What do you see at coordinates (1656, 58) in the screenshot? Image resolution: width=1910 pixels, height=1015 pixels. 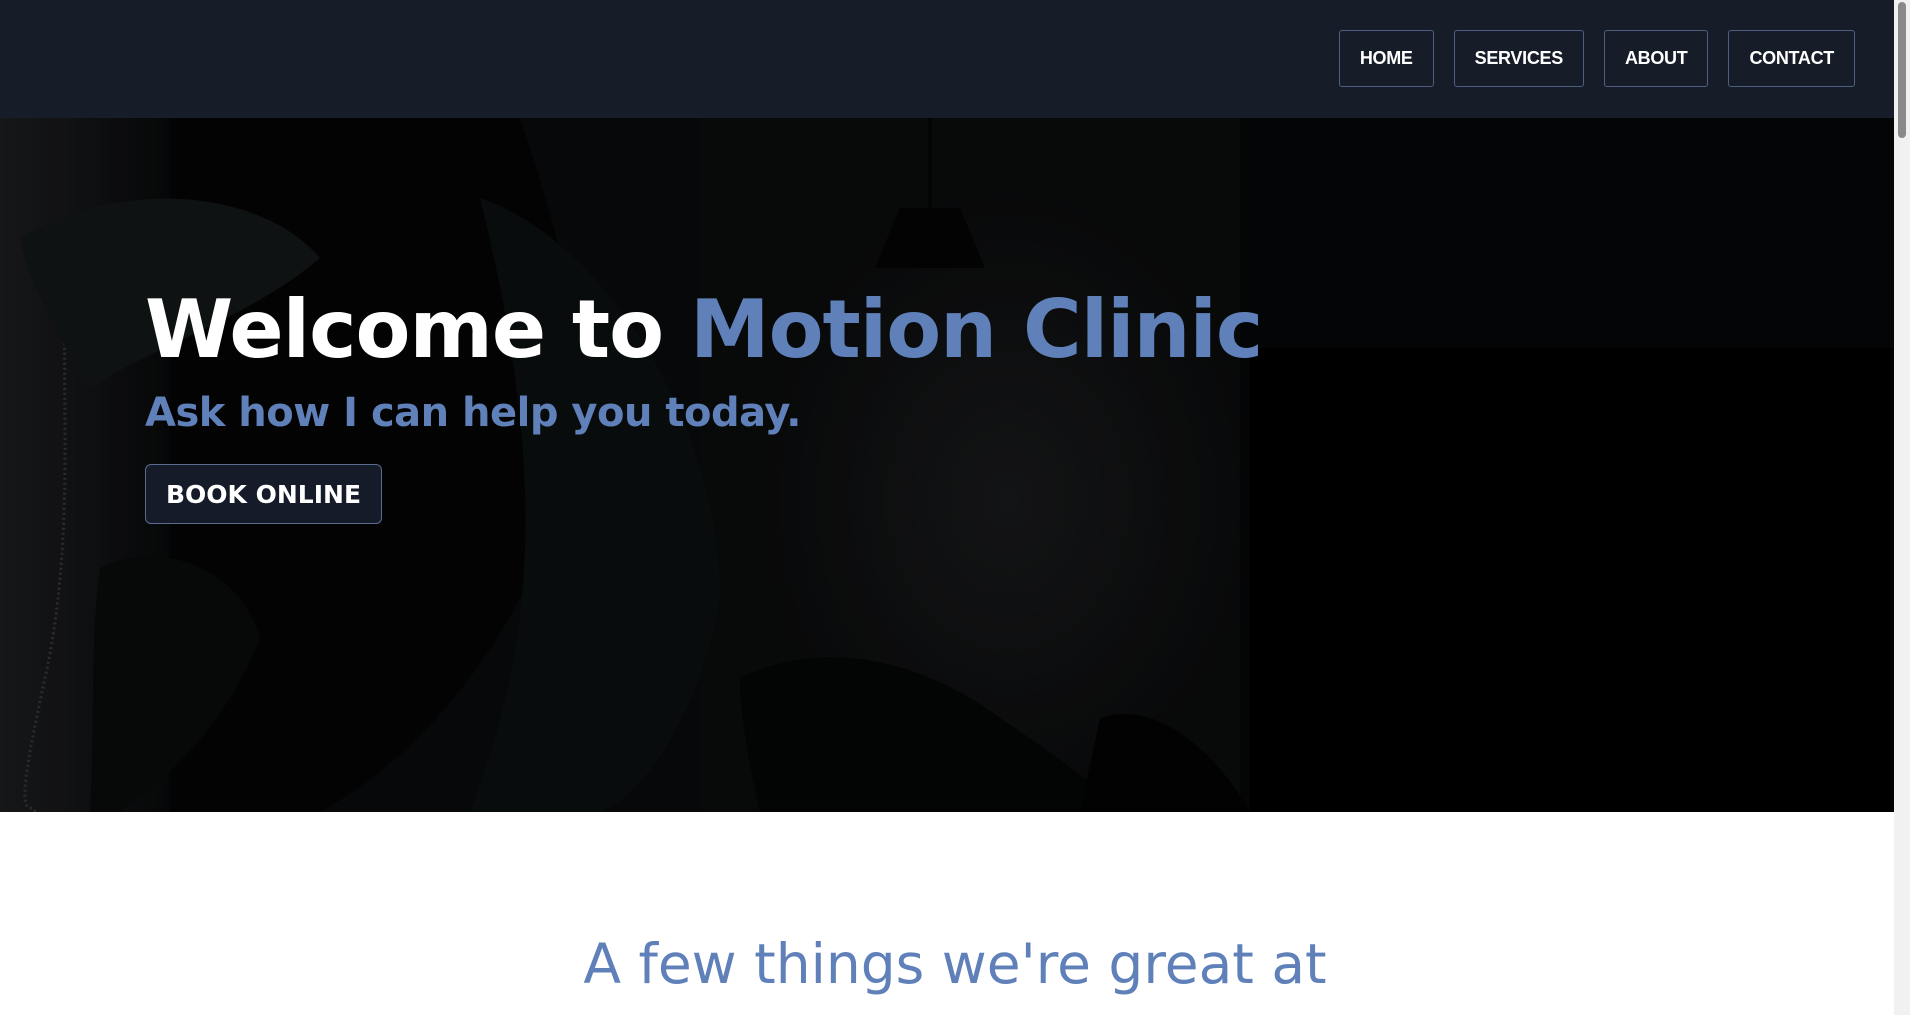 I see `nav-about-button: ABOUT` at bounding box center [1656, 58].